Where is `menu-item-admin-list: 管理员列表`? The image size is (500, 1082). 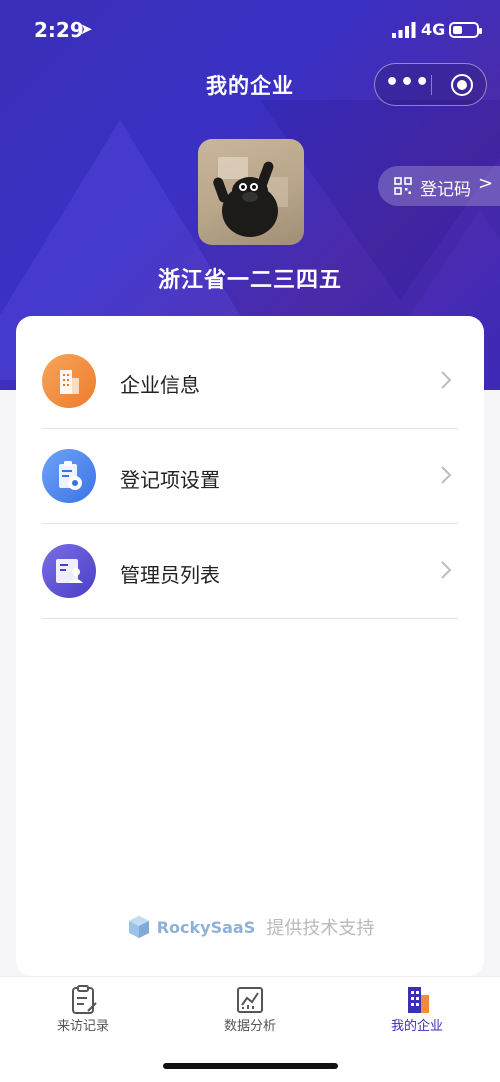 menu-item-admin-list: 管理员列表 is located at coordinates (250, 571).